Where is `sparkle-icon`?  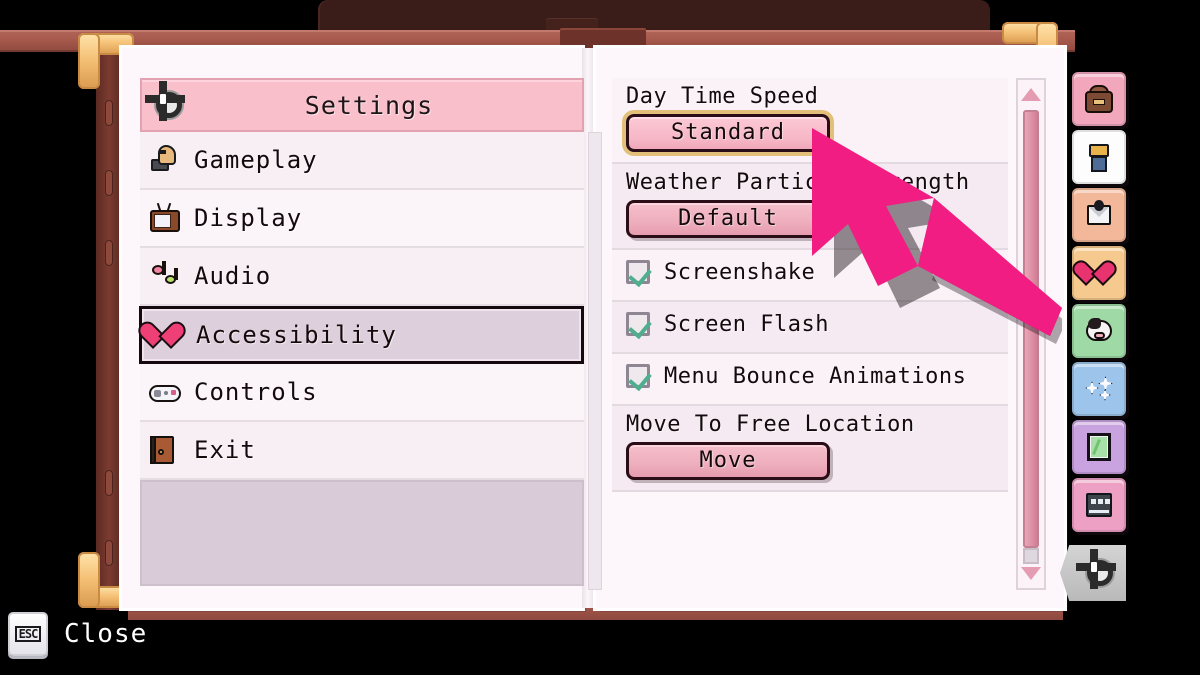 sparkle-icon is located at coordinates (1099, 389).